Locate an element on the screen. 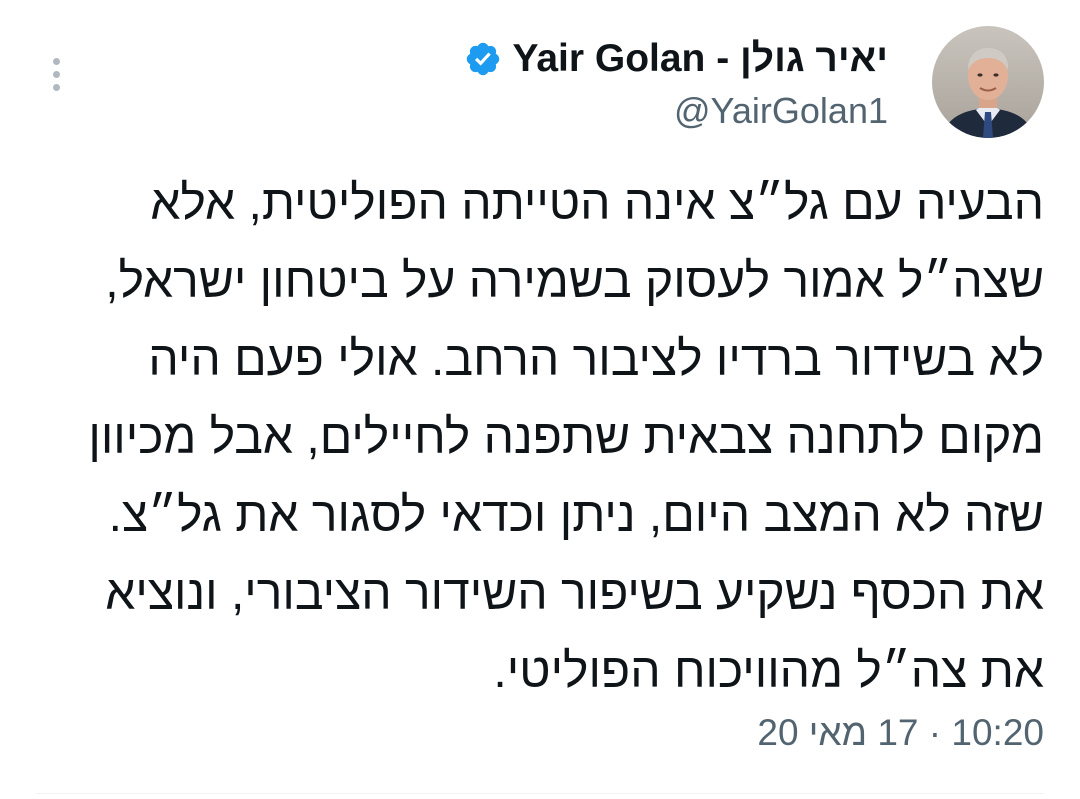 This screenshot has width=1080, height=799. author-block: Yair Golan - יאיר גולן @YairGolan1 is located at coordinates (676, 83).